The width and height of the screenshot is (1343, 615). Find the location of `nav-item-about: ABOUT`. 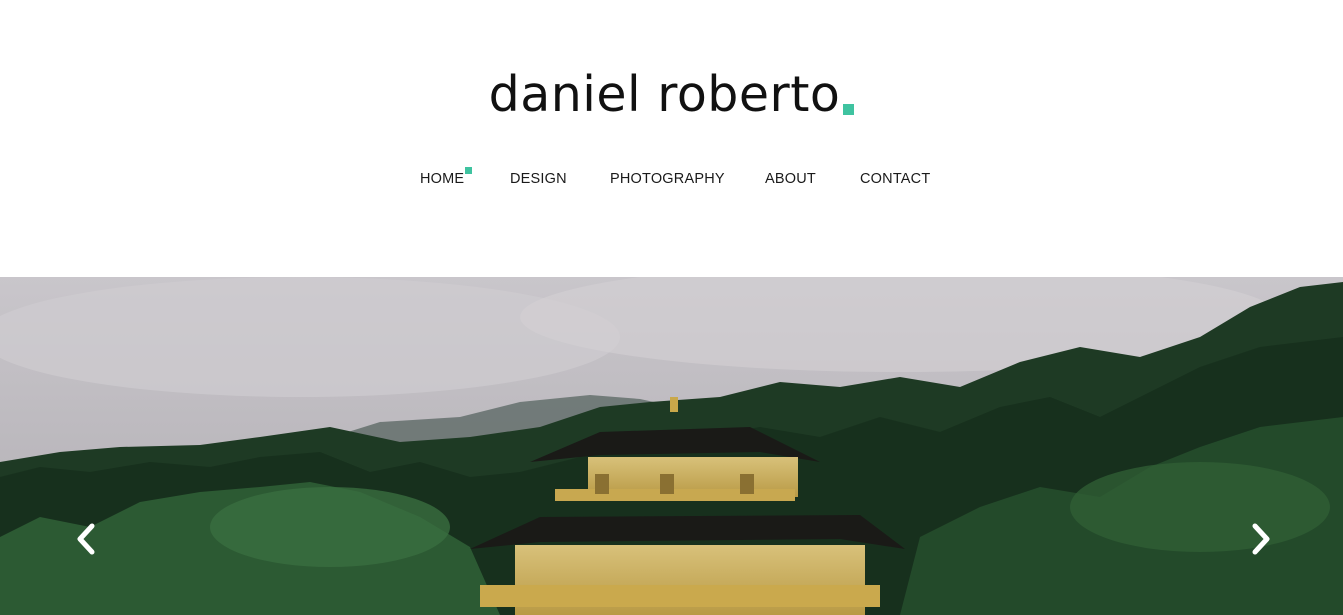

nav-item-about: ABOUT is located at coordinates (790, 179).